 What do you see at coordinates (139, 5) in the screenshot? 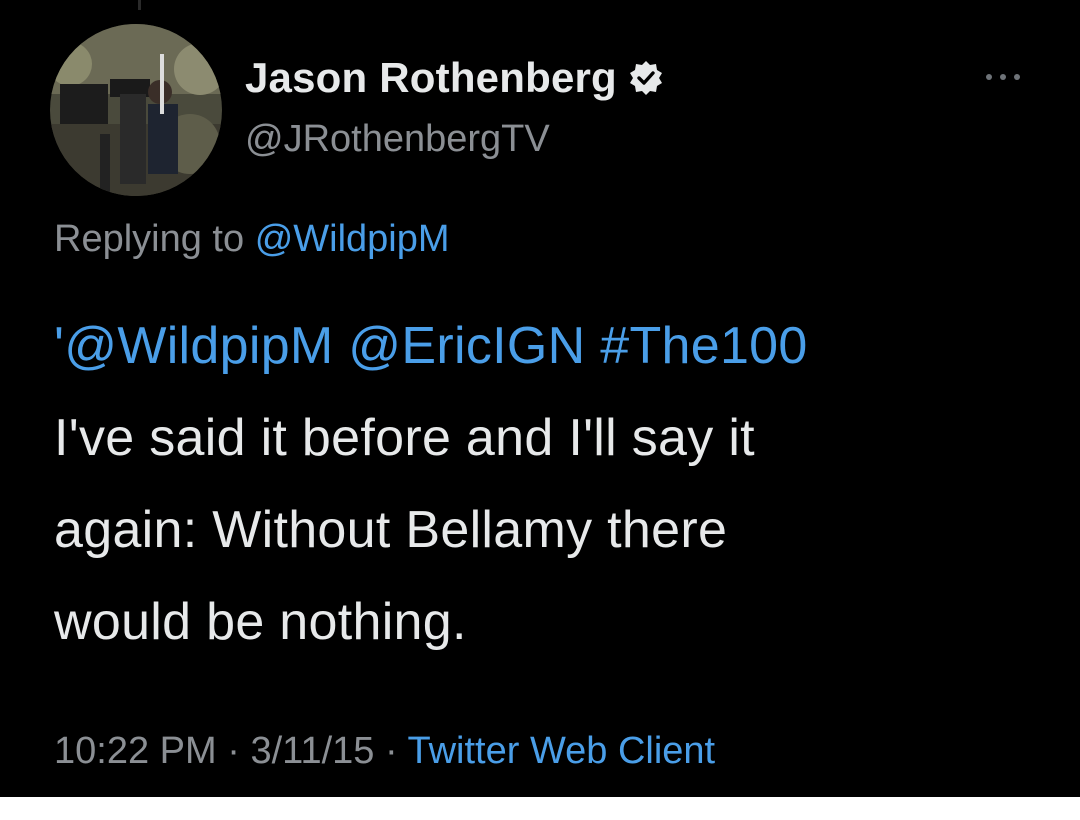
I see `thread-connector` at bounding box center [139, 5].